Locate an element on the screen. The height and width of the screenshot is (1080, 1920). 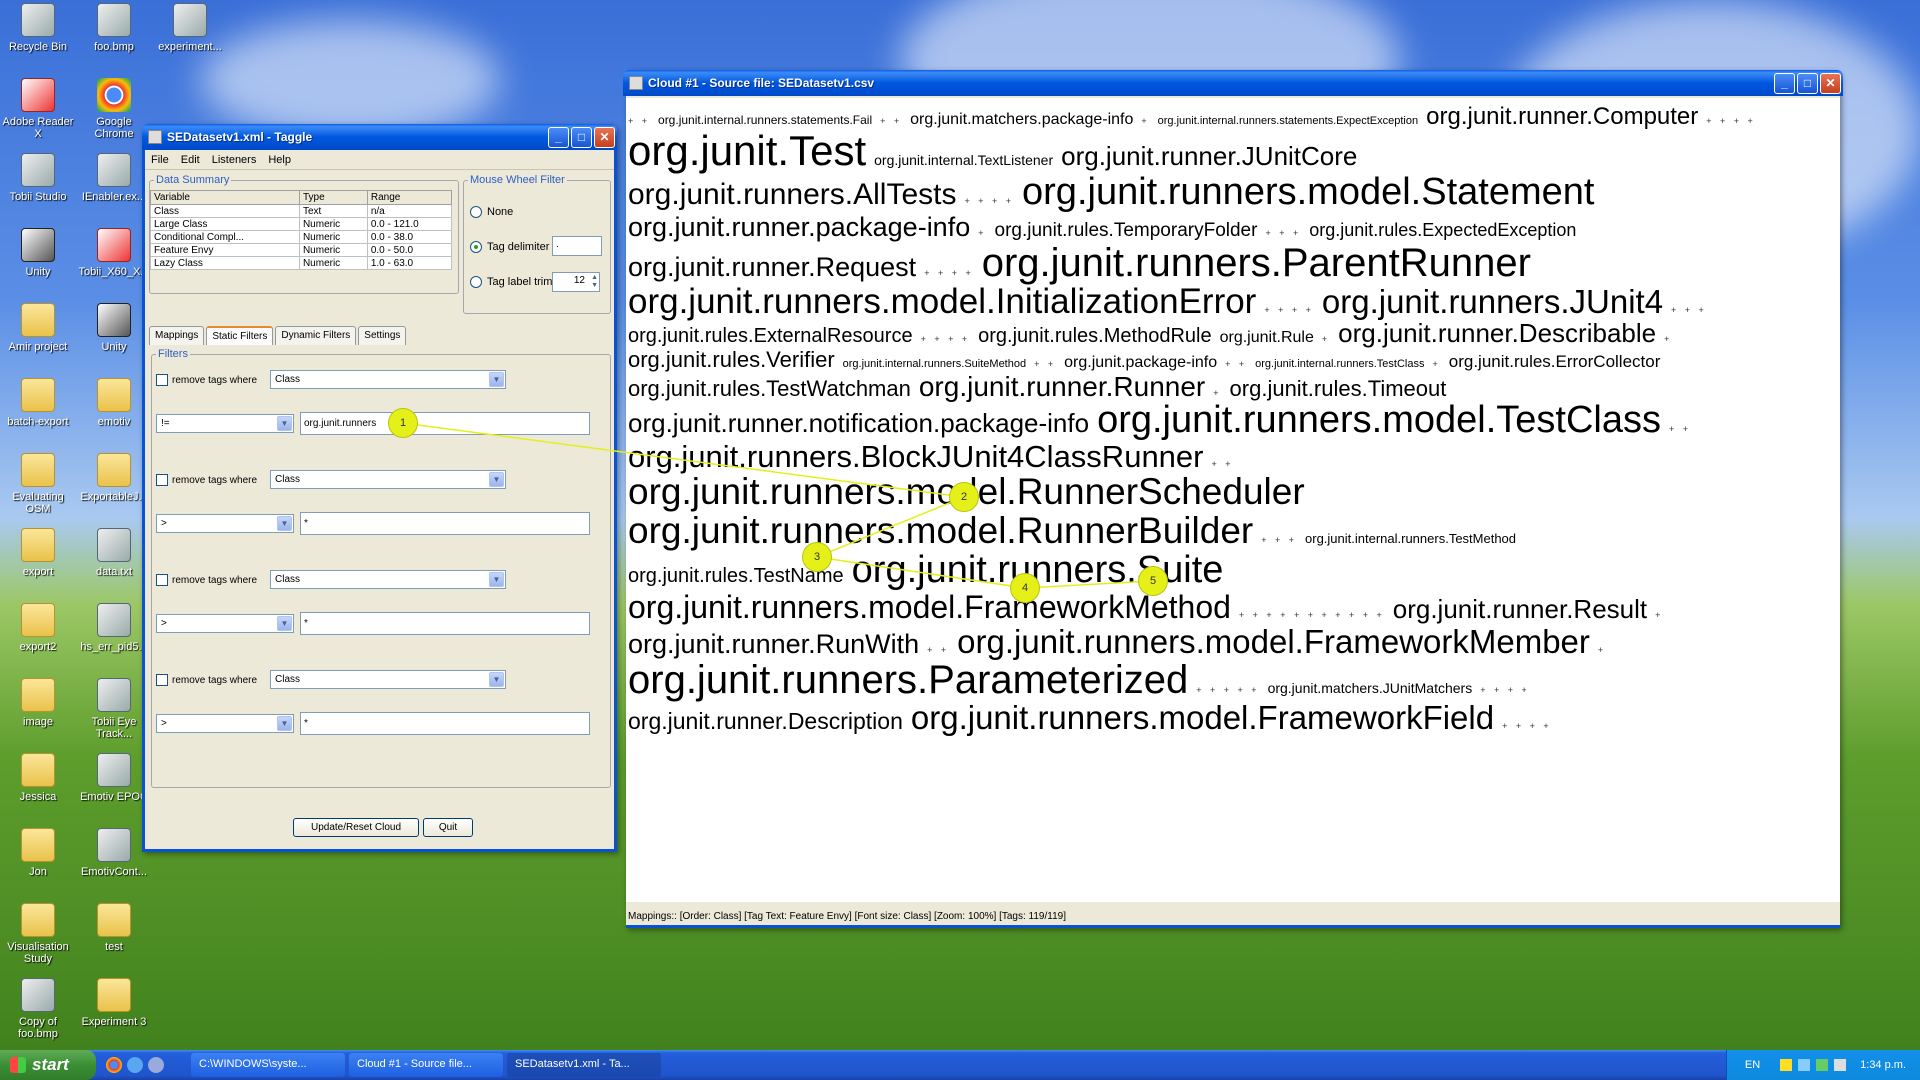
maximize-icon: □ is located at coordinates (1807, 83).